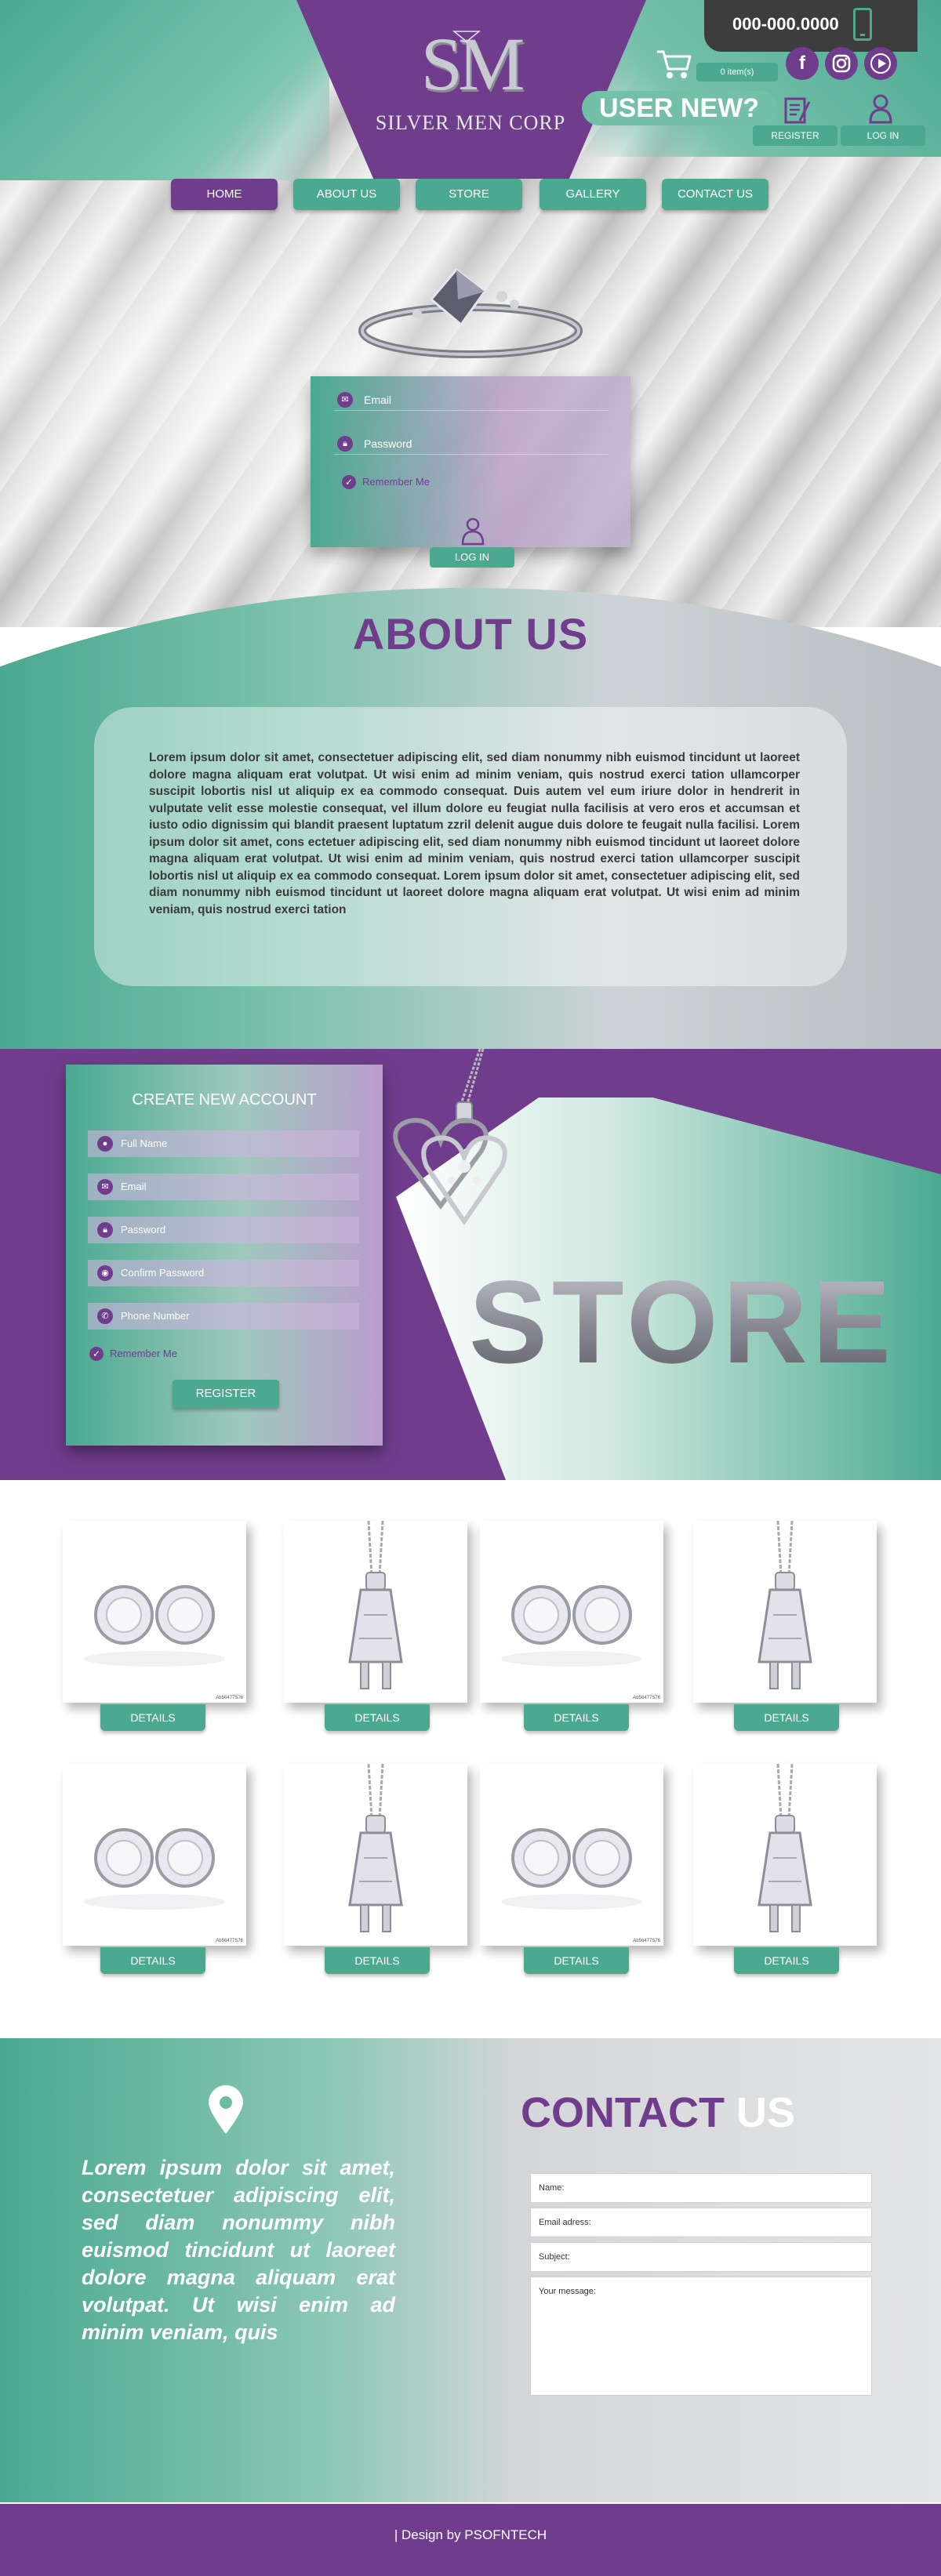  Describe the element at coordinates (567, 2291) in the screenshot. I see `contact-message-label: Your message:` at that location.